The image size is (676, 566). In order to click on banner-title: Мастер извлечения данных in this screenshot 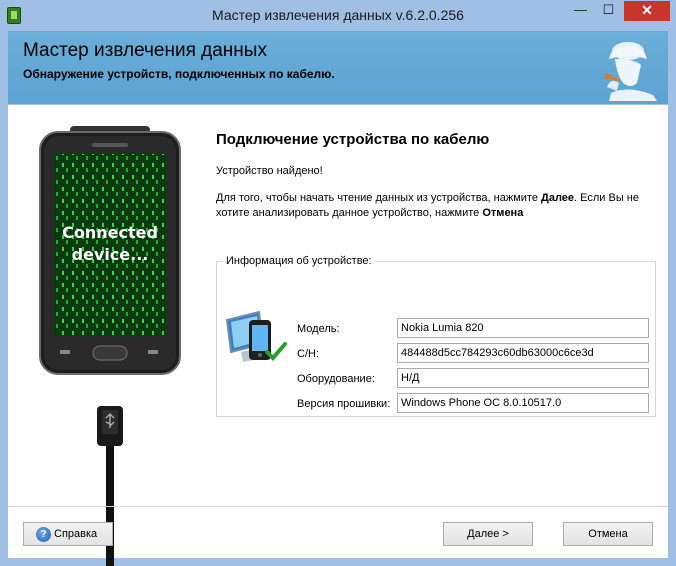, I will do `click(145, 50)`.